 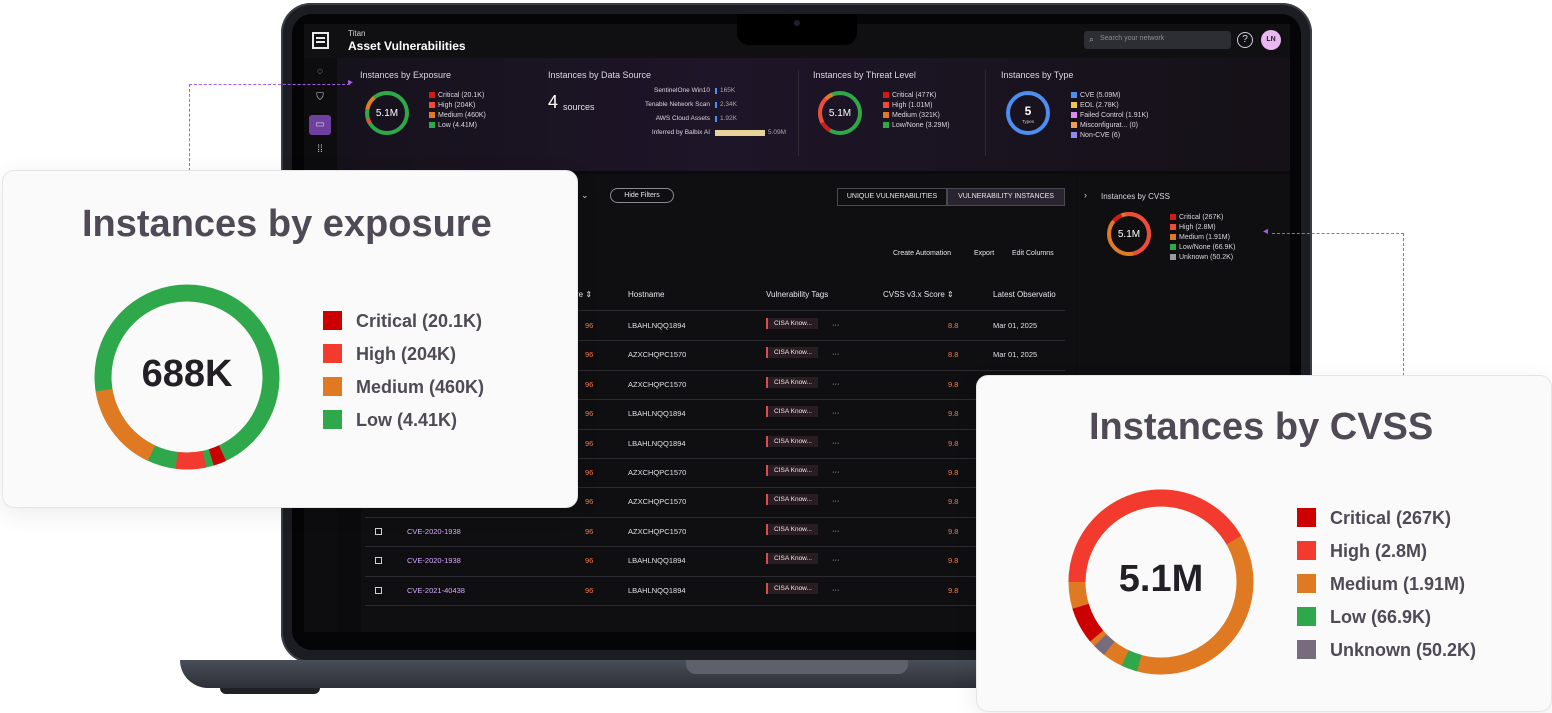 I want to click on avatar: LN, so click(x=1271, y=40).